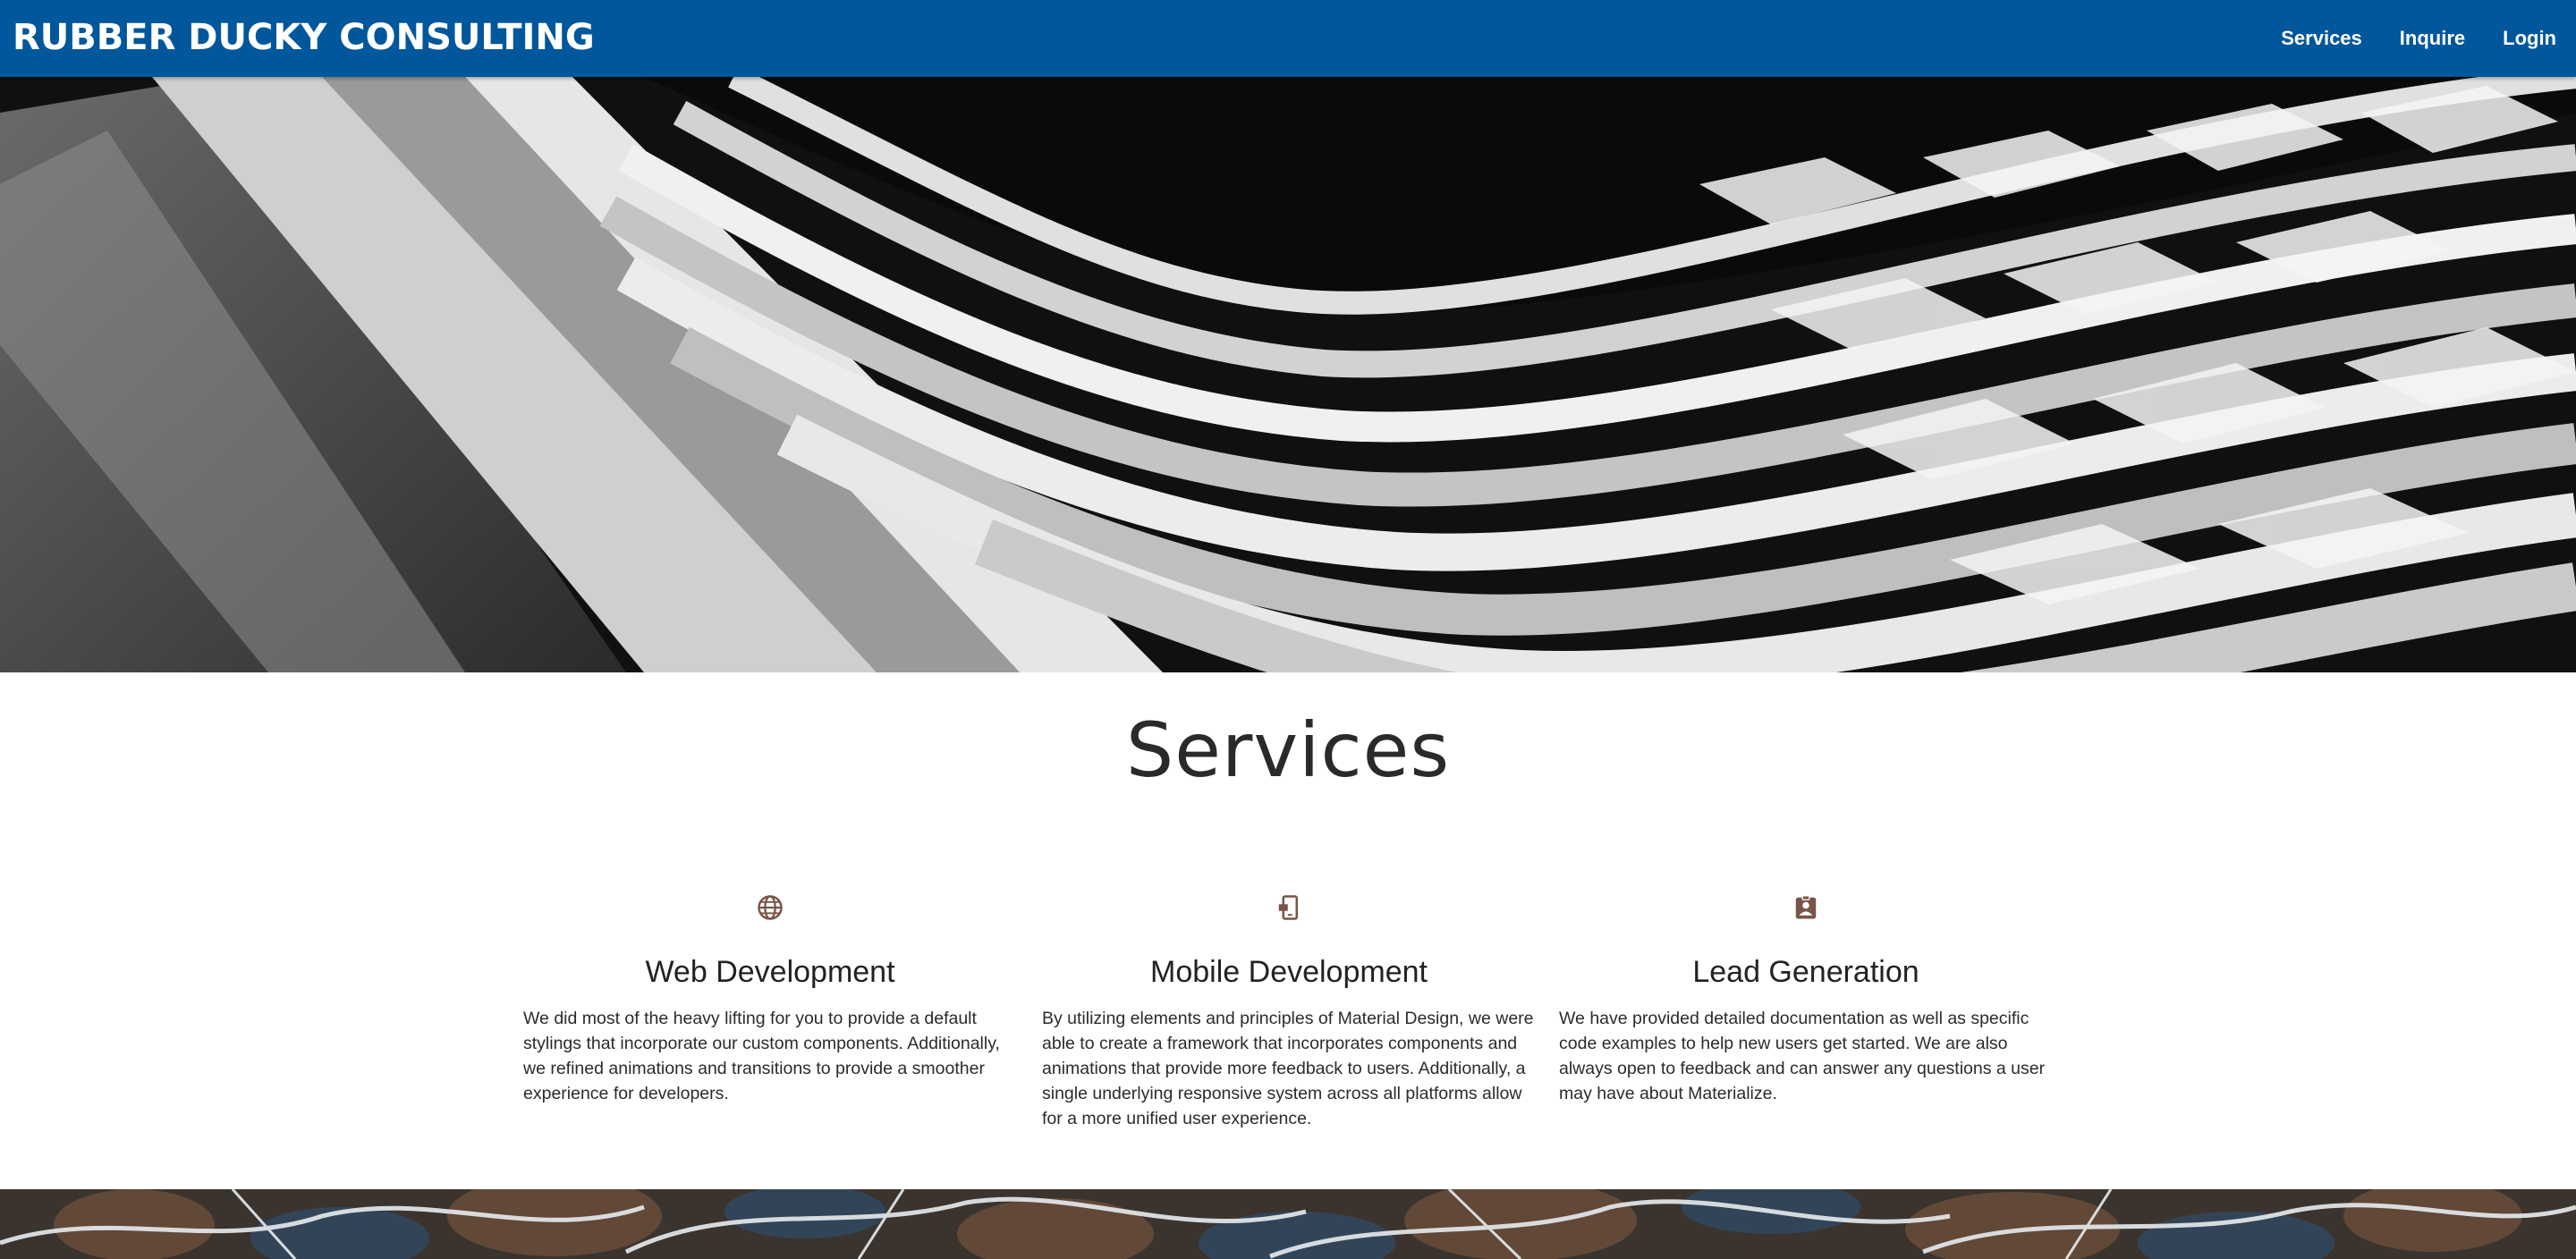  I want to click on nav-link-inquire: Inquire, so click(2432, 38).